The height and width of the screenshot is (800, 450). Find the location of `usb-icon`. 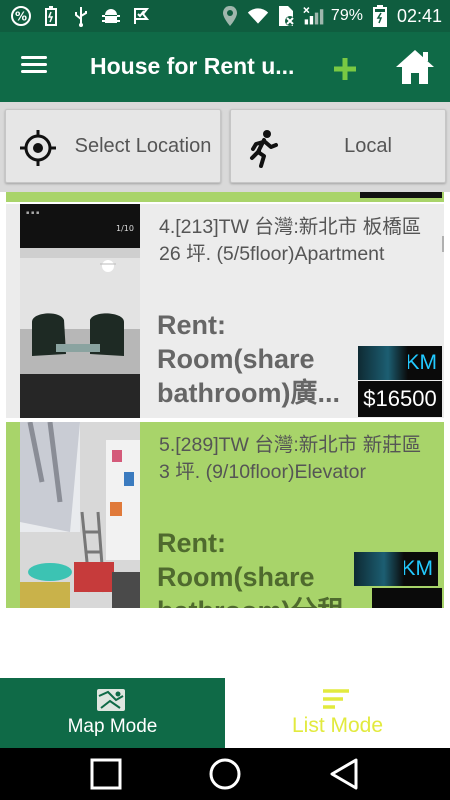

usb-icon is located at coordinates (81, 16).